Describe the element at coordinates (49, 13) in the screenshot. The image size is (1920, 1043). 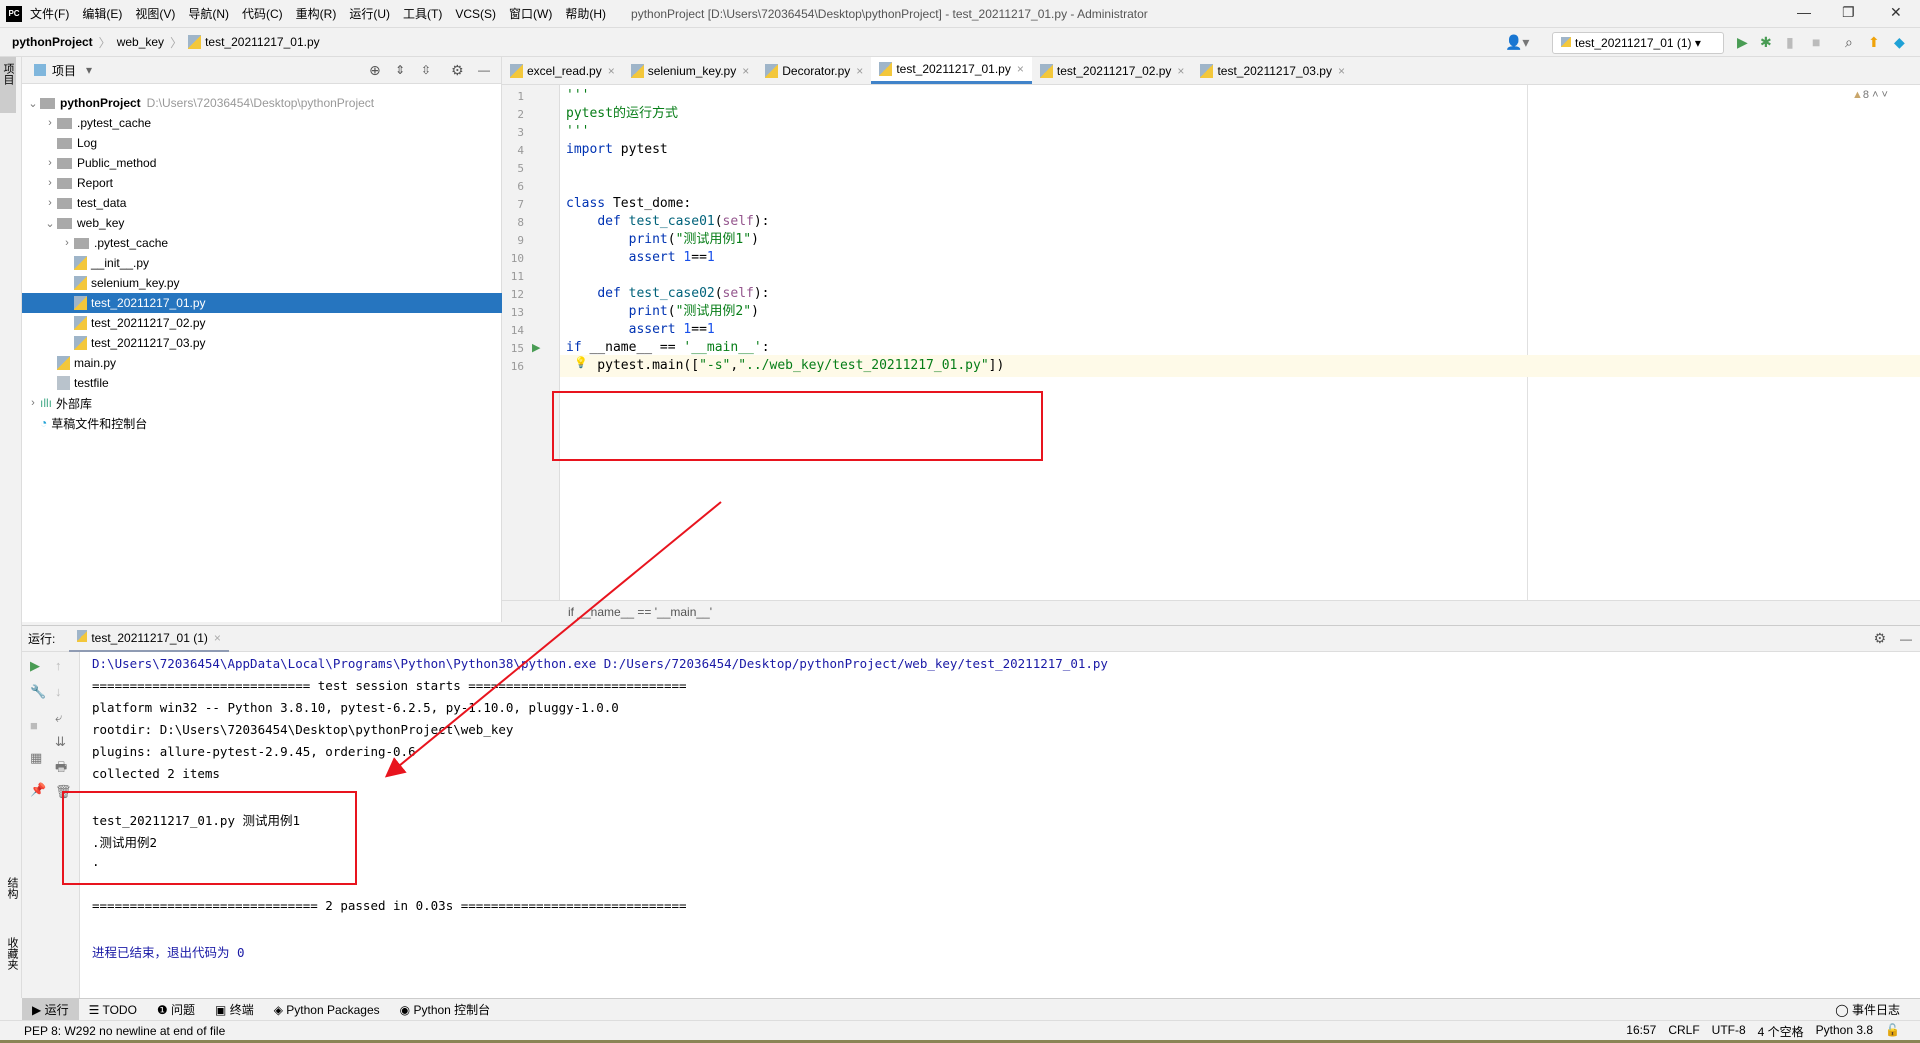
I see `menu-file: 文件(F)` at that location.